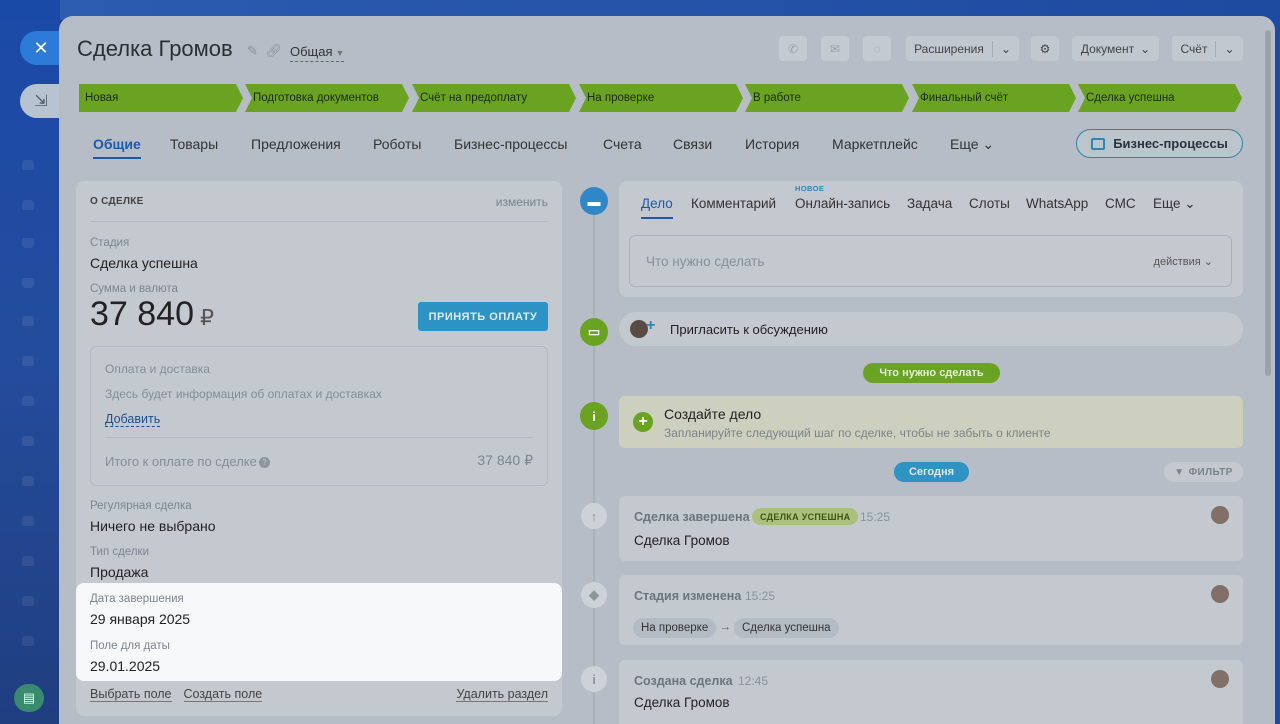 This screenshot has width=1280, height=724. Describe the element at coordinates (252, 50) in the screenshot. I see `pencil-icon: ✎` at that location.